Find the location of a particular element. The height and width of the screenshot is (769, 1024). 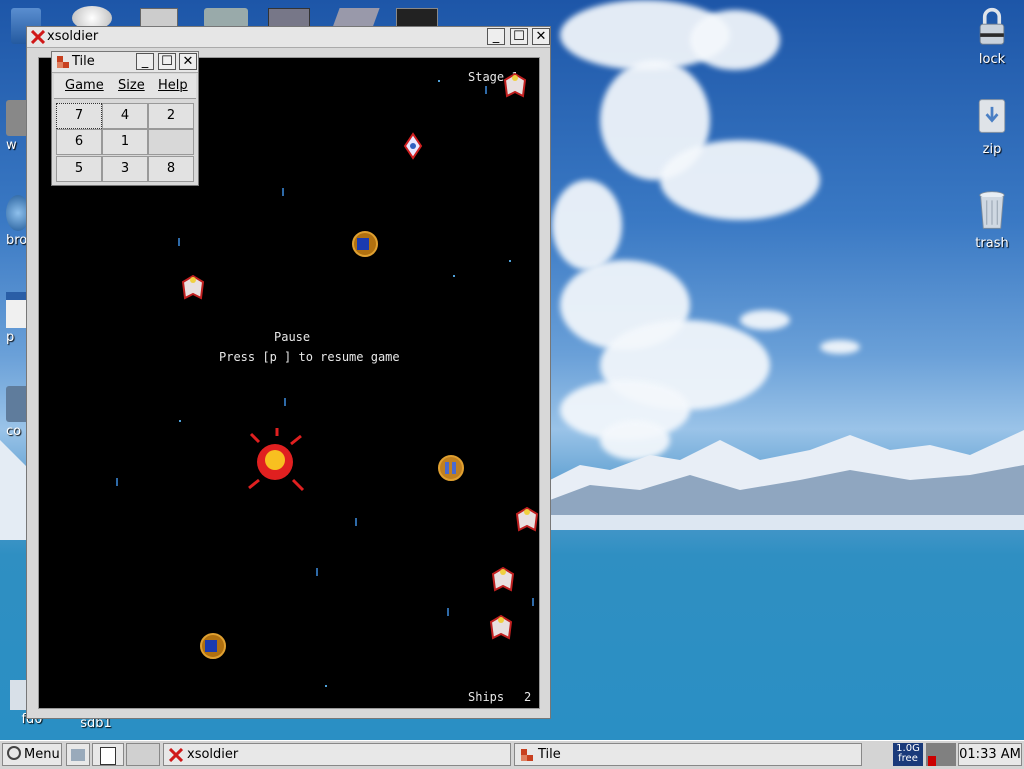

menu-icon is located at coordinates (14, 753).